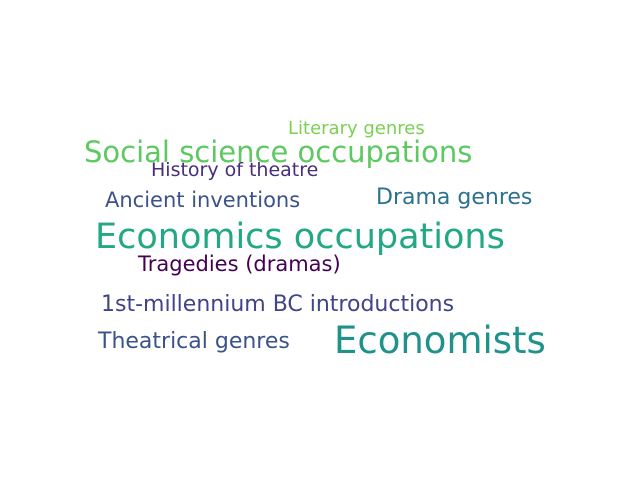  Describe the element at coordinates (235, 170) in the screenshot. I see `word-history-of-theatre: History of theatre` at that location.